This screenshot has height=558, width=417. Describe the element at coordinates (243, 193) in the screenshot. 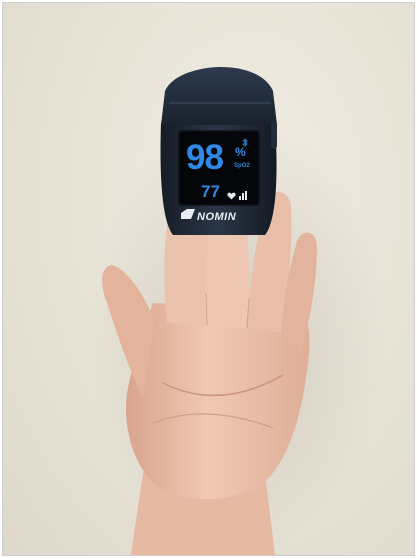

I see `signal-bars-icon` at that location.